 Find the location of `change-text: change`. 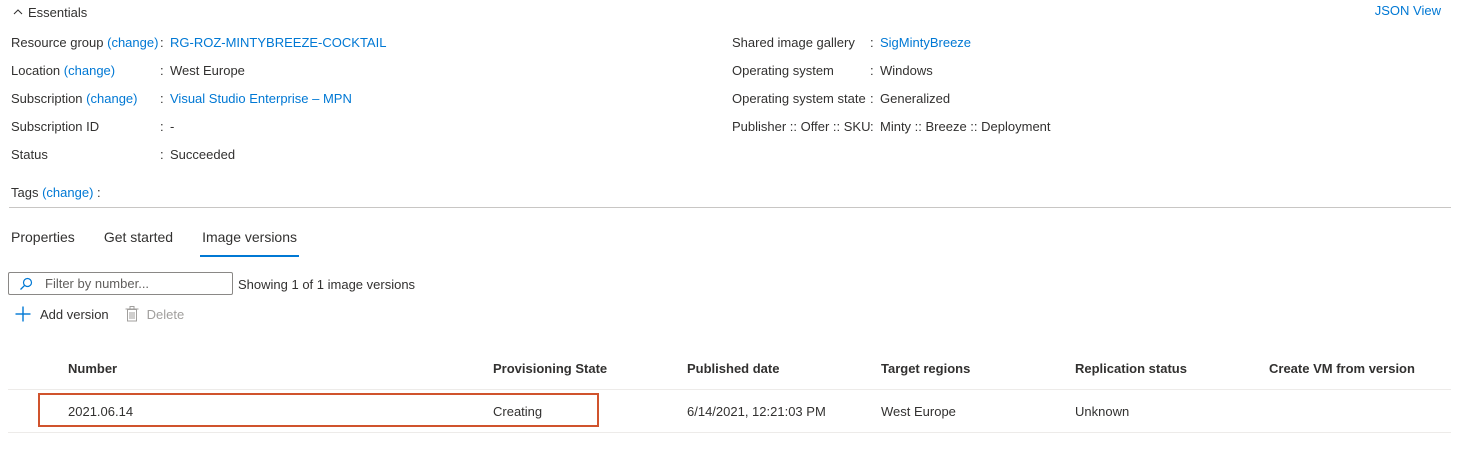

change-text: change is located at coordinates (89, 70).